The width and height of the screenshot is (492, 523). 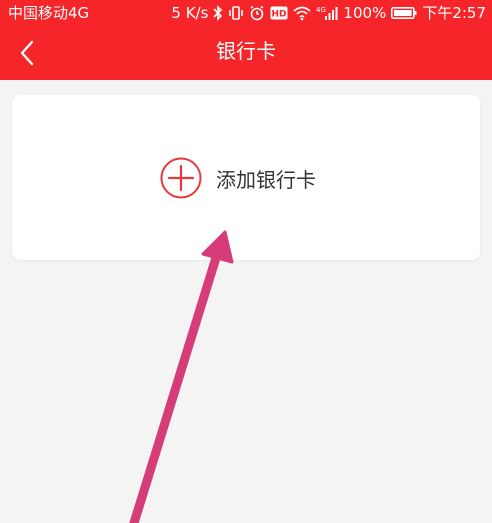 I want to click on battery-icon, so click(x=404, y=13).